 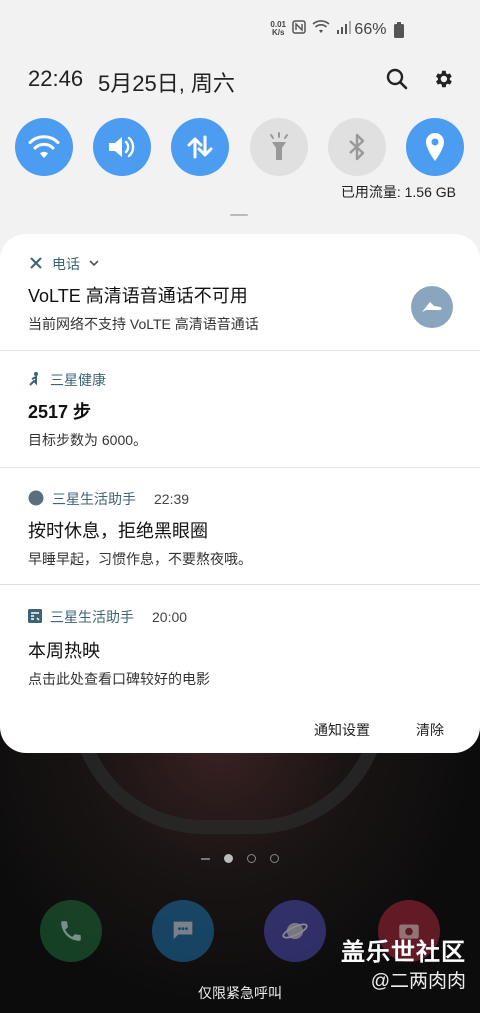 I want to click on notification-title: VoLTE 高清语音通话不可用, so click(x=138, y=296).